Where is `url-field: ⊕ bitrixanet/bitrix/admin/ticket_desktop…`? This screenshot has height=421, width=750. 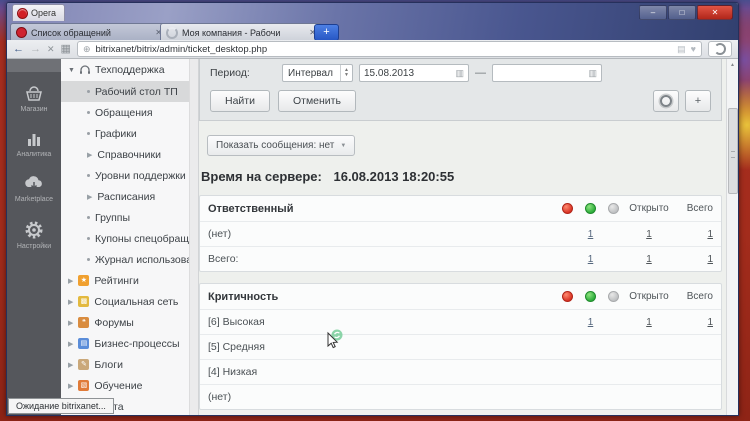 url-field: ⊕ bitrixanet/bitrix/admin/ticket_desktop… is located at coordinates (389, 49).